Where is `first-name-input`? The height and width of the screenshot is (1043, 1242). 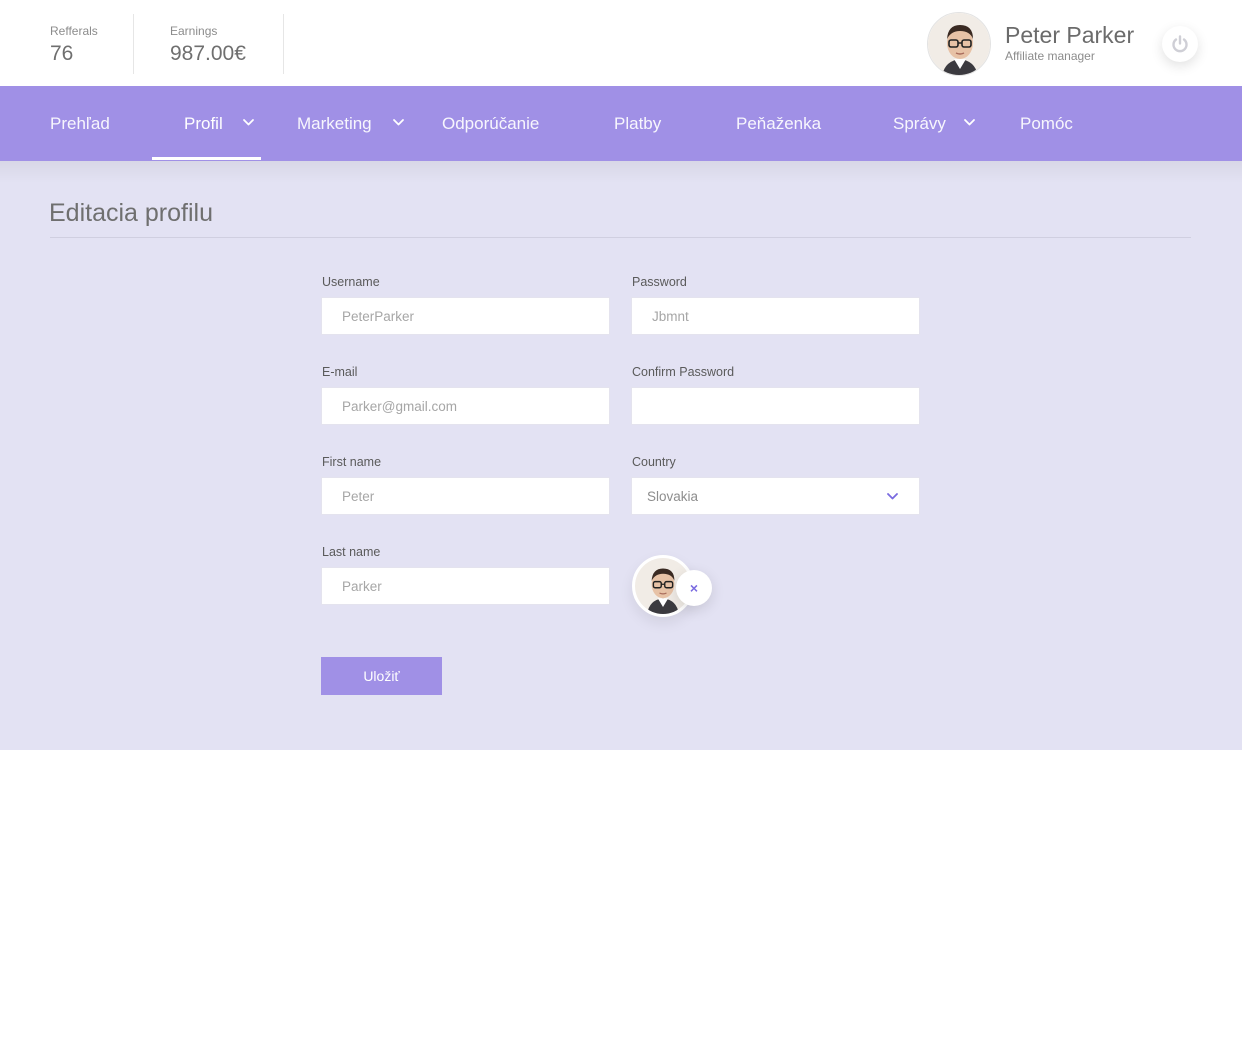 first-name-input is located at coordinates (465, 496).